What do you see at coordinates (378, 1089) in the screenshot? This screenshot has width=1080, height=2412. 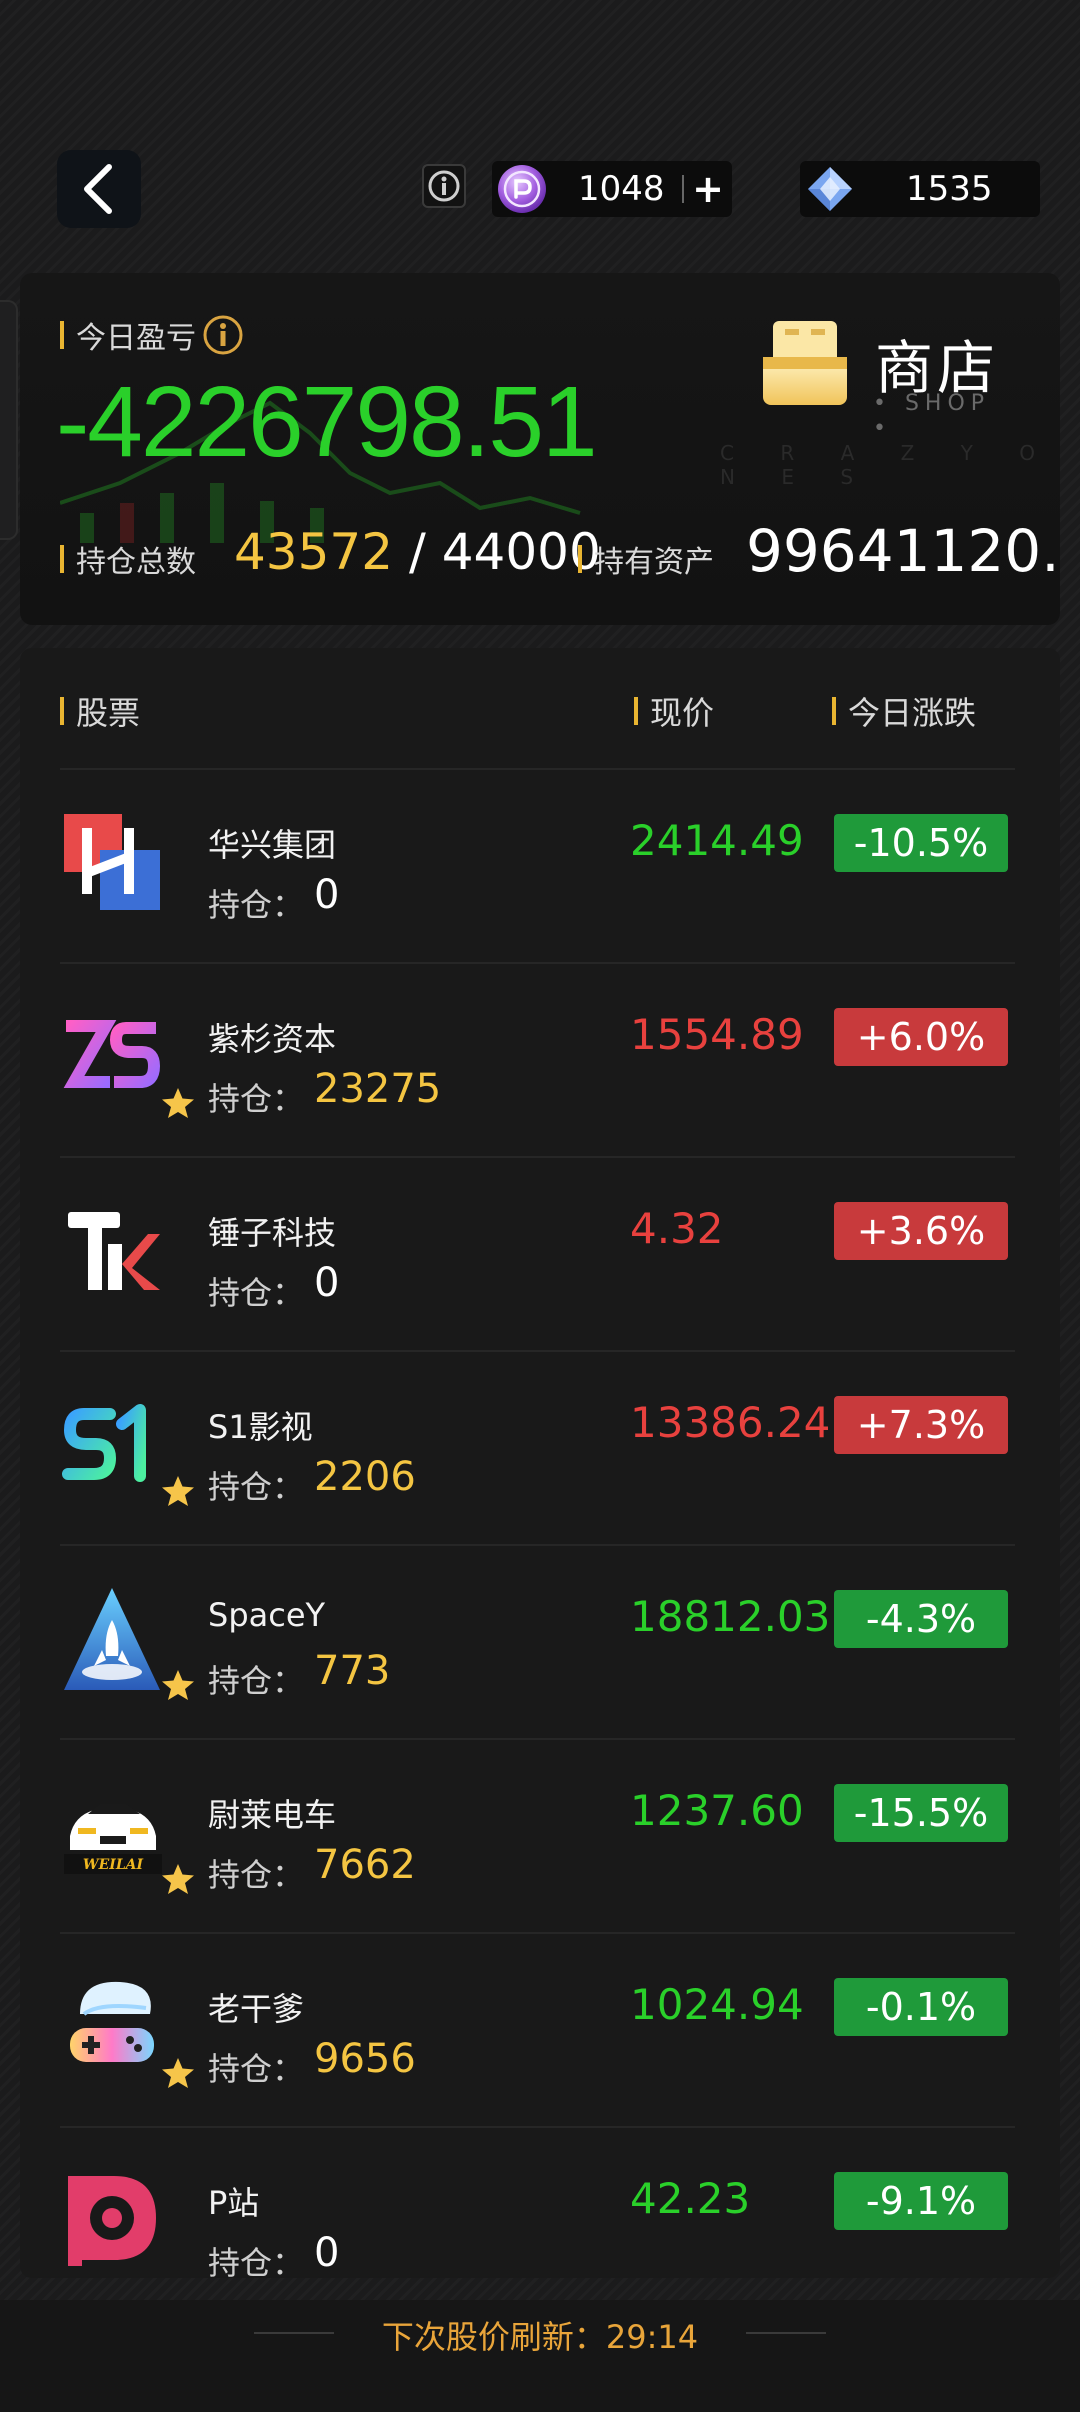 I see `hold-value: 23275` at bounding box center [378, 1089].